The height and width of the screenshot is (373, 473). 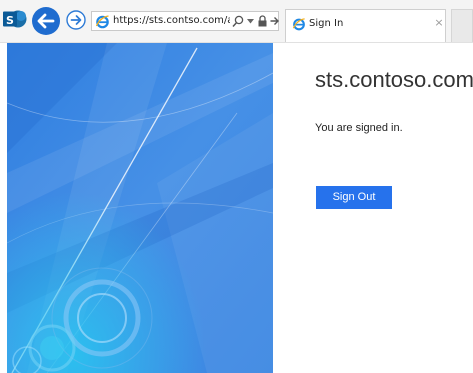 What do you see at coordinates (439, 23) in the screenshot?
I see `close-icon: ×` at bounding box center [439, 23].